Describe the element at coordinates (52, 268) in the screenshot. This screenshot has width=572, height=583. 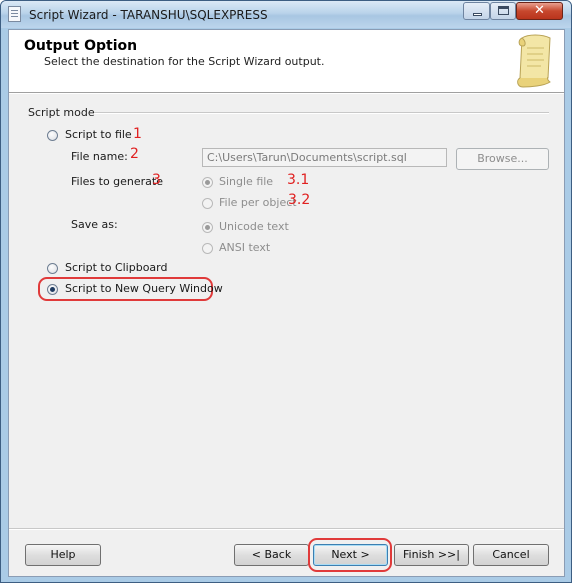
I see `script-to-clipboard-radio` at that location.